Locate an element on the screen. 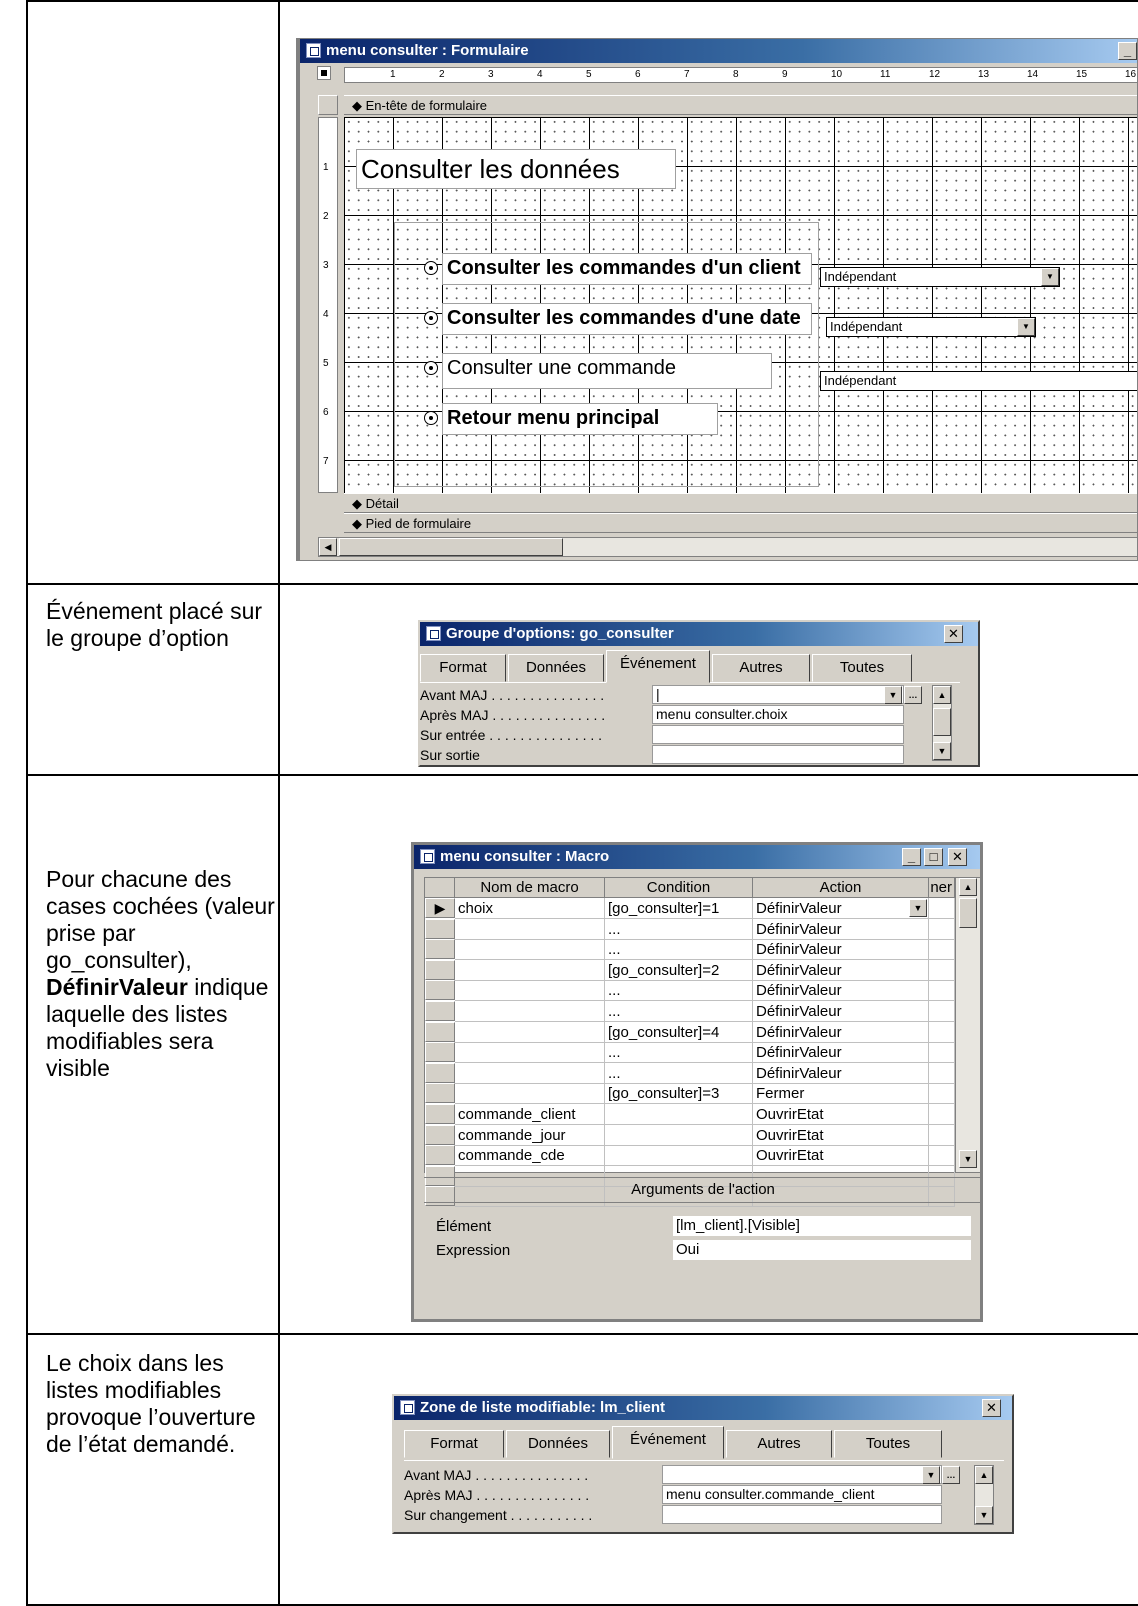 The image size is (1138, 1606). prop-apres-maj-value: menu consulter.choix is located at coordinates (778, 714).